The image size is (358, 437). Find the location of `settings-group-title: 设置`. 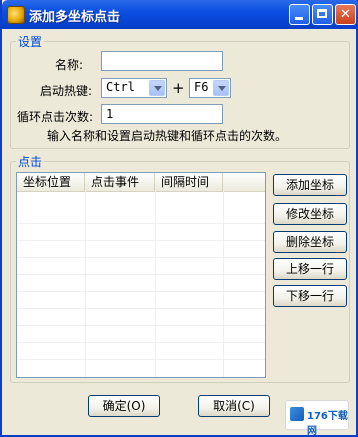

settings-group-title: 设置 is located at coordinates (30, 41).